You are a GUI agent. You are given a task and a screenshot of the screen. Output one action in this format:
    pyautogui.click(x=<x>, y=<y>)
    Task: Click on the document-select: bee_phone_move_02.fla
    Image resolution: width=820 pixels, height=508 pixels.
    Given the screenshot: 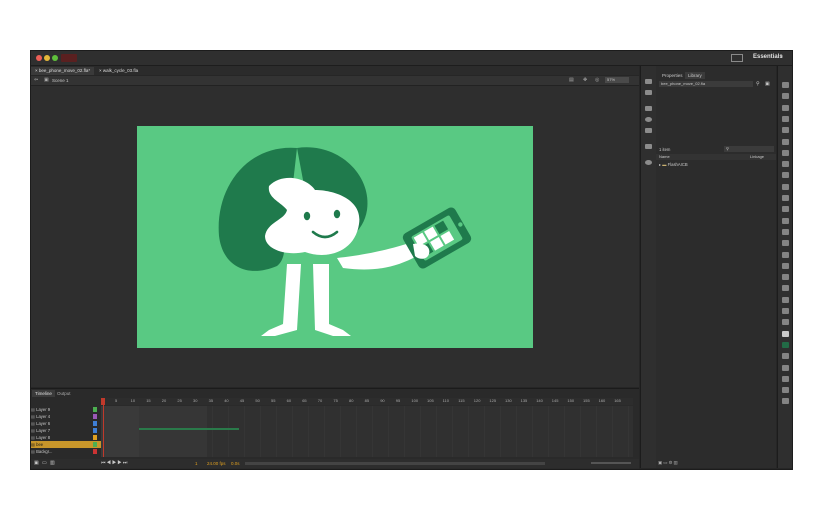 What is the action you would take?
    pyautogui.click(x=706, y=84)
    